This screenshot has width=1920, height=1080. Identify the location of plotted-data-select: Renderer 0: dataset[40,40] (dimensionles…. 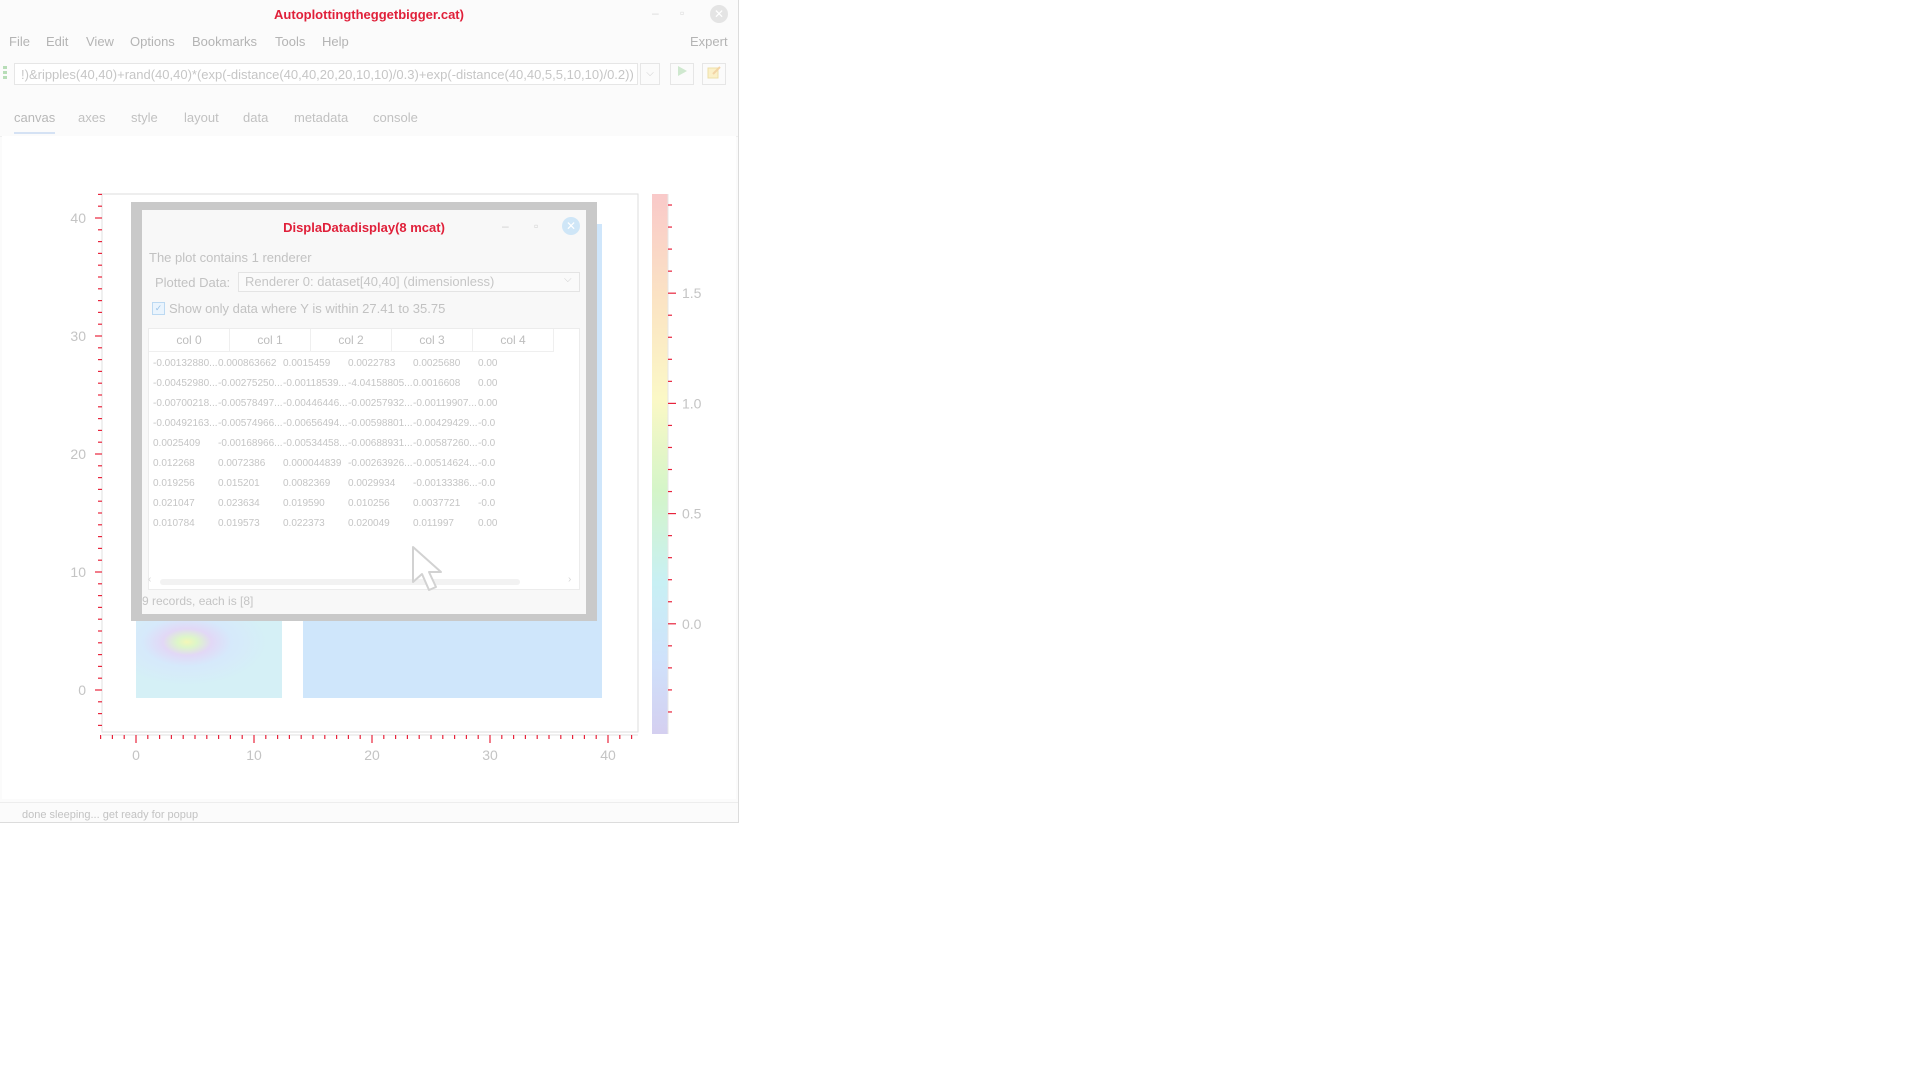
(409, 282).